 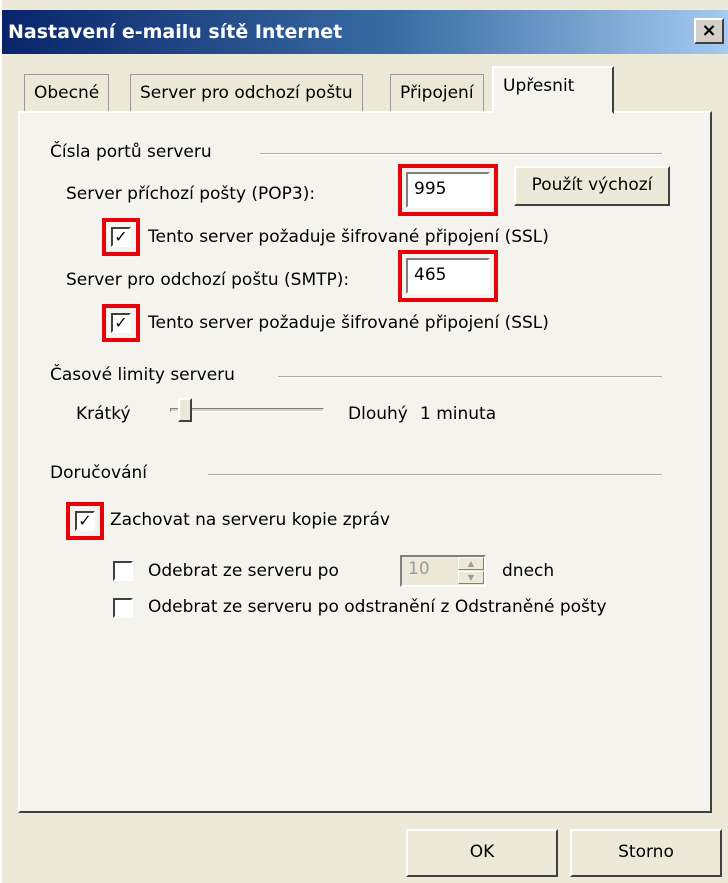 I want to click on ports-group-heading: Čísla portů serveru, so click(x=135, y=152).